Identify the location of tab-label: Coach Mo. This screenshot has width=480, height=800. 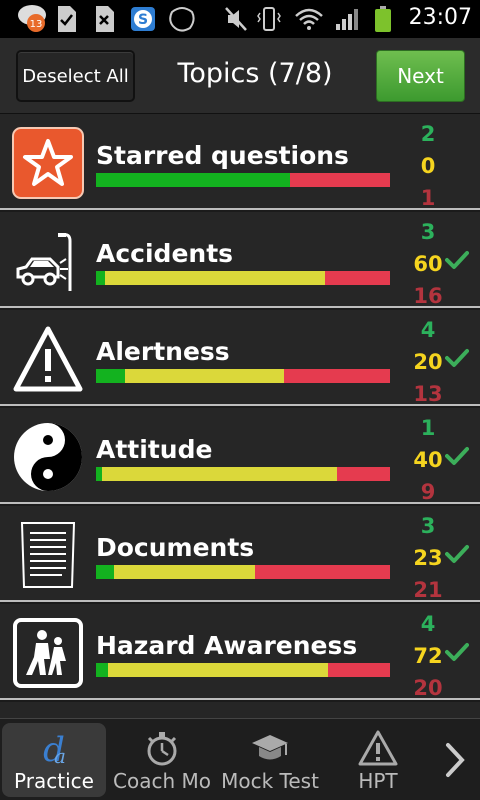
(162, 781).